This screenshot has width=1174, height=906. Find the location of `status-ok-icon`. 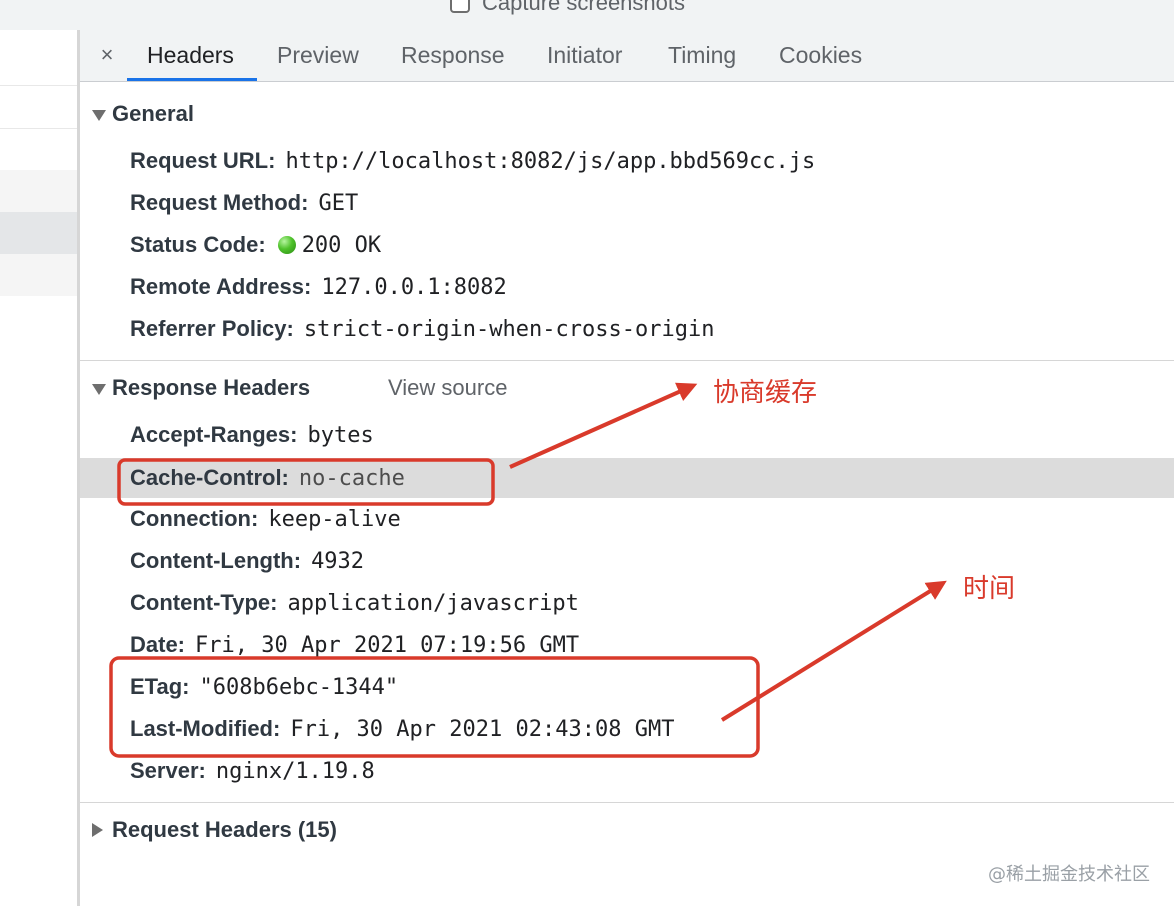

status-ok-icon is located at coordinates (286, 245).